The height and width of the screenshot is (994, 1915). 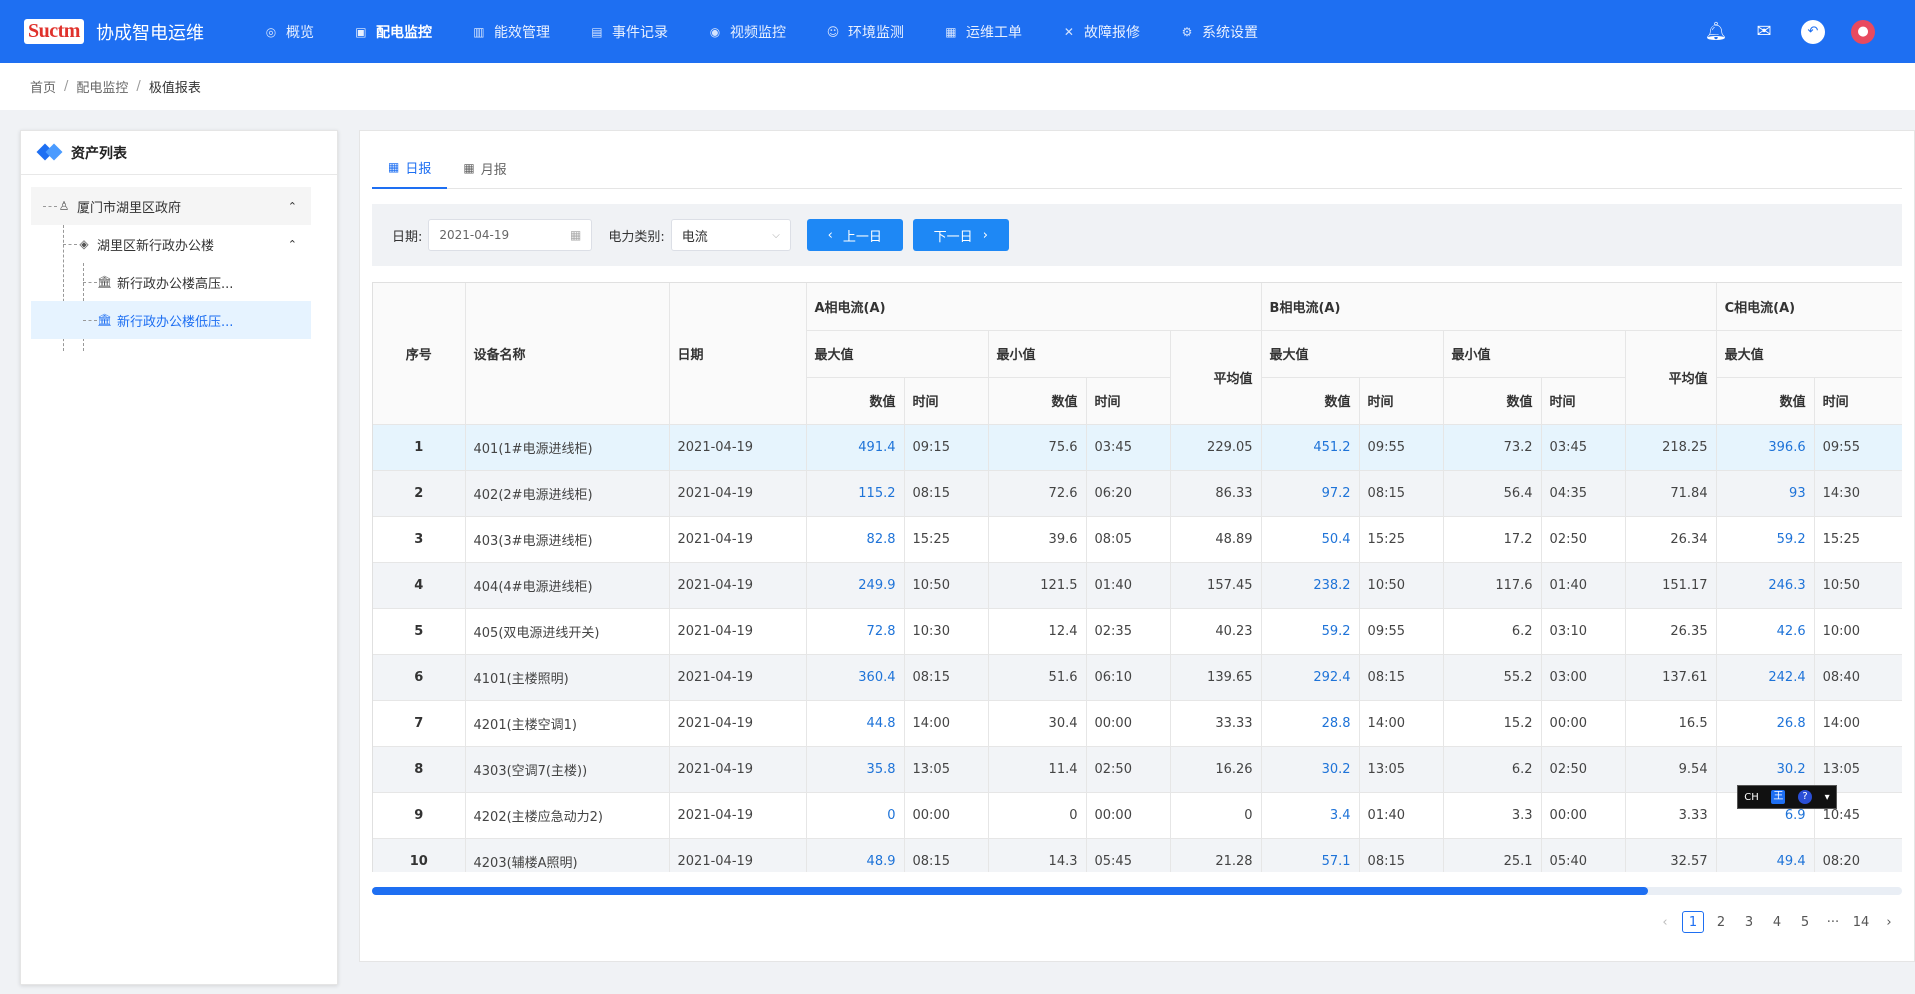 What do you see at coordinates (865, 31) in the screenshot?
I see `nav-item-5: ☺ 环境监测` at bounding box center [865, 31].